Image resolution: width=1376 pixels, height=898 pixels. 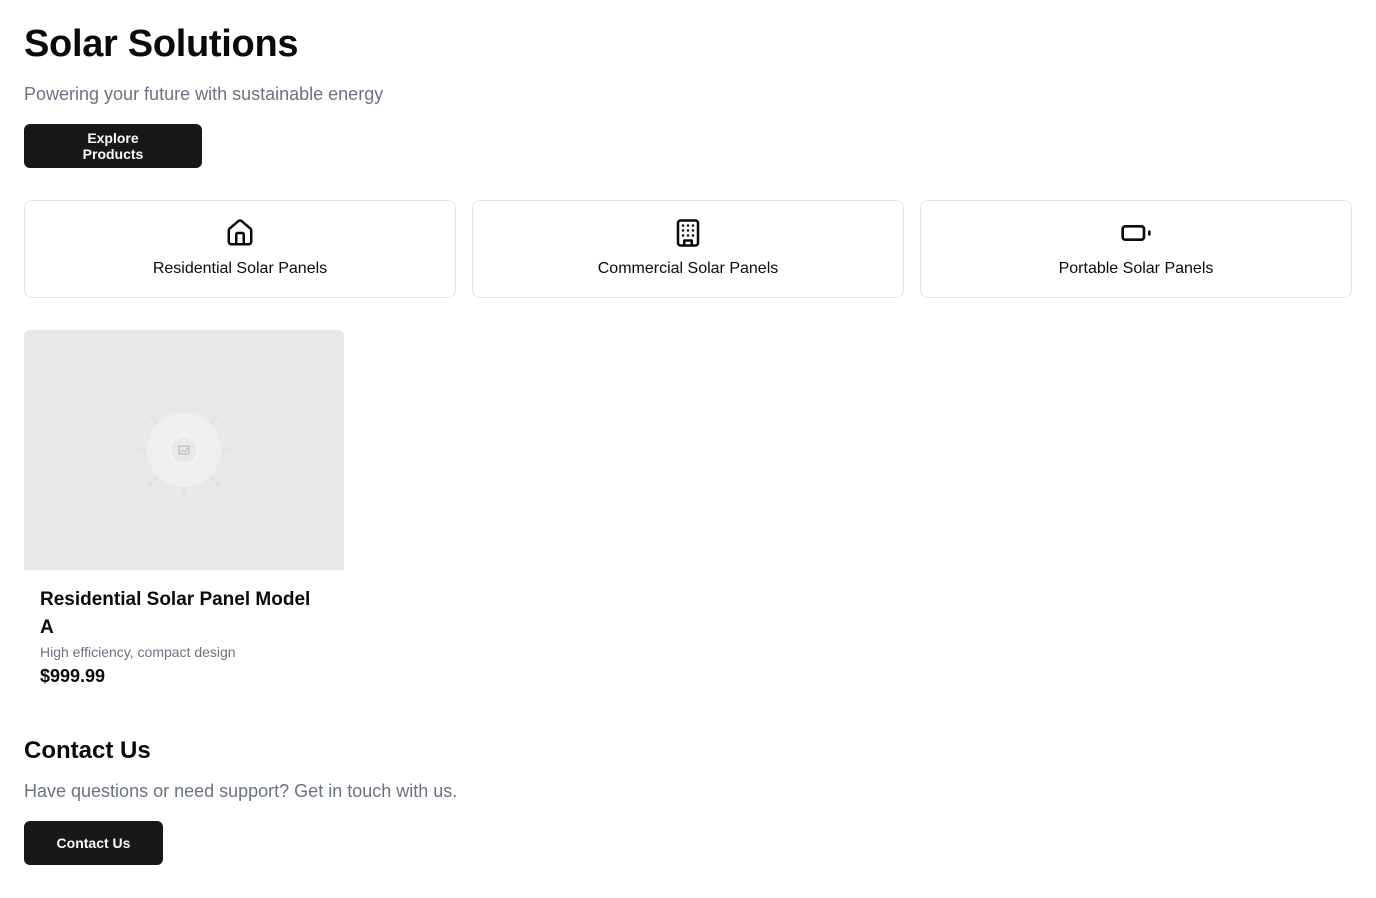 I want to click on contact-us-button: Contact Us, so click(x=93, y=843).